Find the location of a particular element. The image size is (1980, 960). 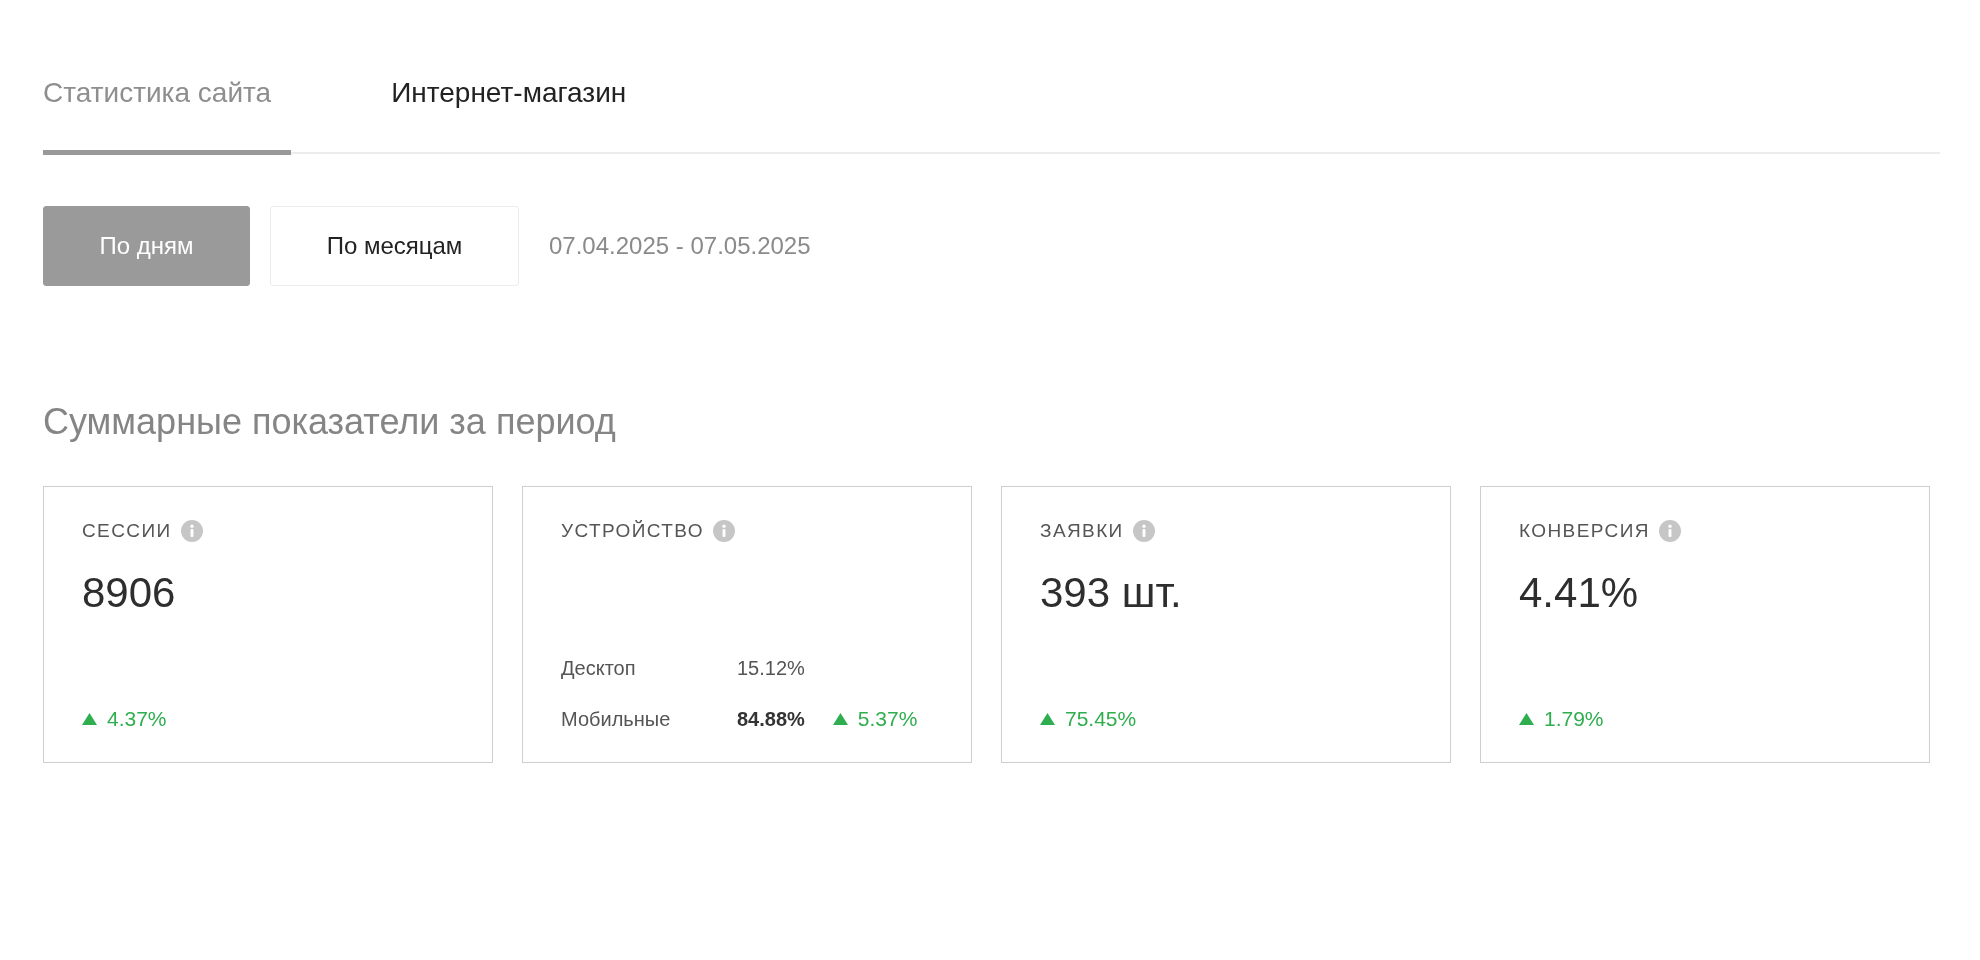

date-range: 07.04.2025 - 07.05.2025 is located at coordinates (680, 246).